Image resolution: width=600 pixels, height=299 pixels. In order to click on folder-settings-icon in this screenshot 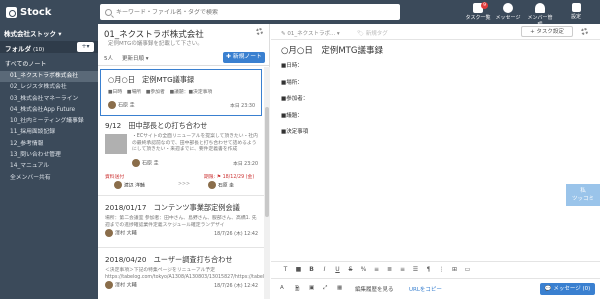, I will do `click(259, 31)`.